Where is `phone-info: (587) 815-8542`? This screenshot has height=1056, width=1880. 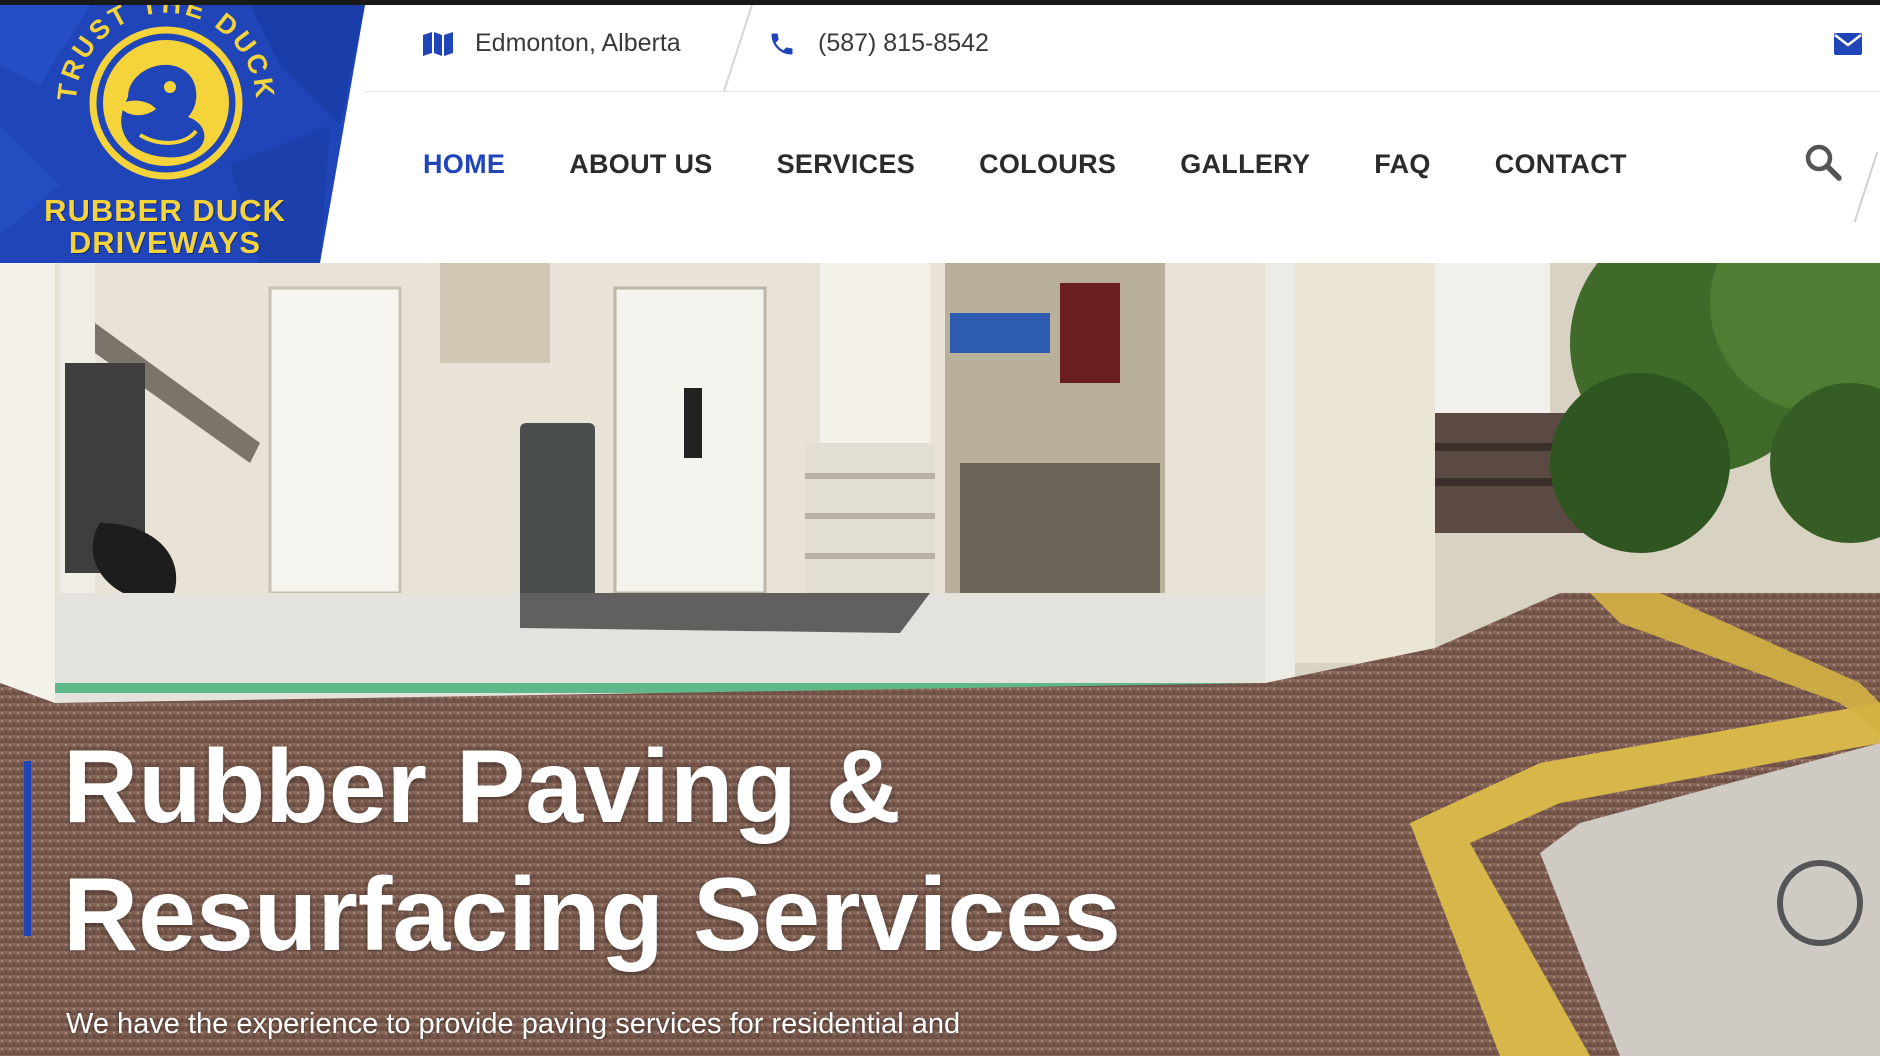
phone-info: (587) 815-8542 is located at coordinates (878, 43).